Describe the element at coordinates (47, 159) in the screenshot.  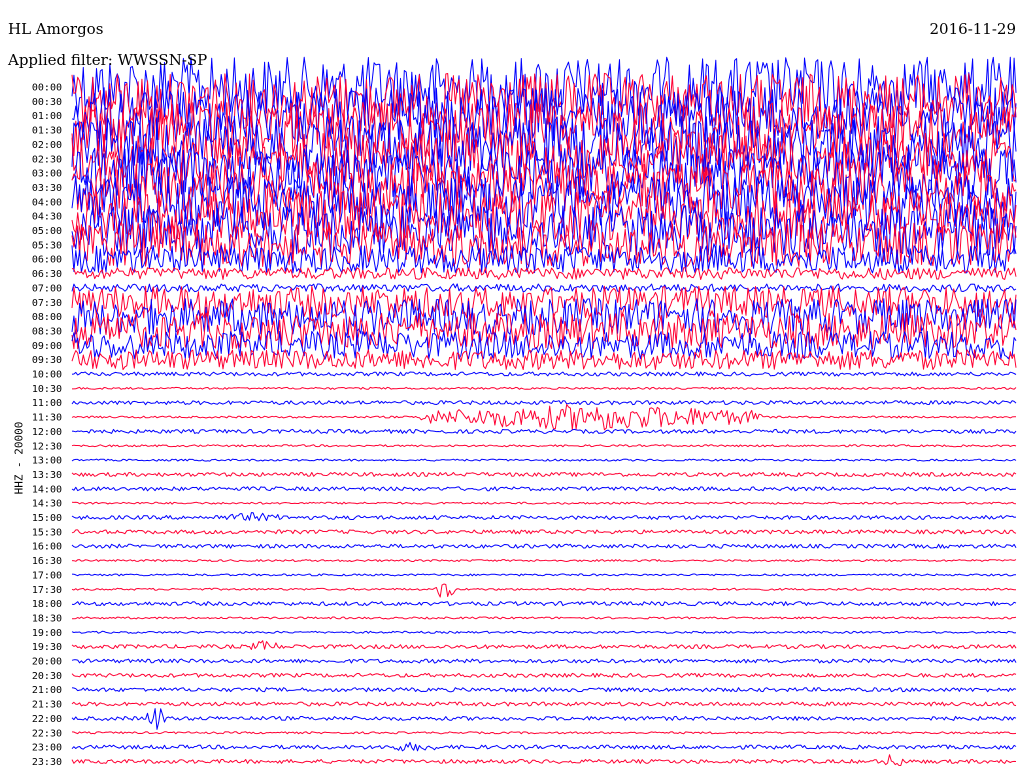
I see `time-label: 02:30` at that location.